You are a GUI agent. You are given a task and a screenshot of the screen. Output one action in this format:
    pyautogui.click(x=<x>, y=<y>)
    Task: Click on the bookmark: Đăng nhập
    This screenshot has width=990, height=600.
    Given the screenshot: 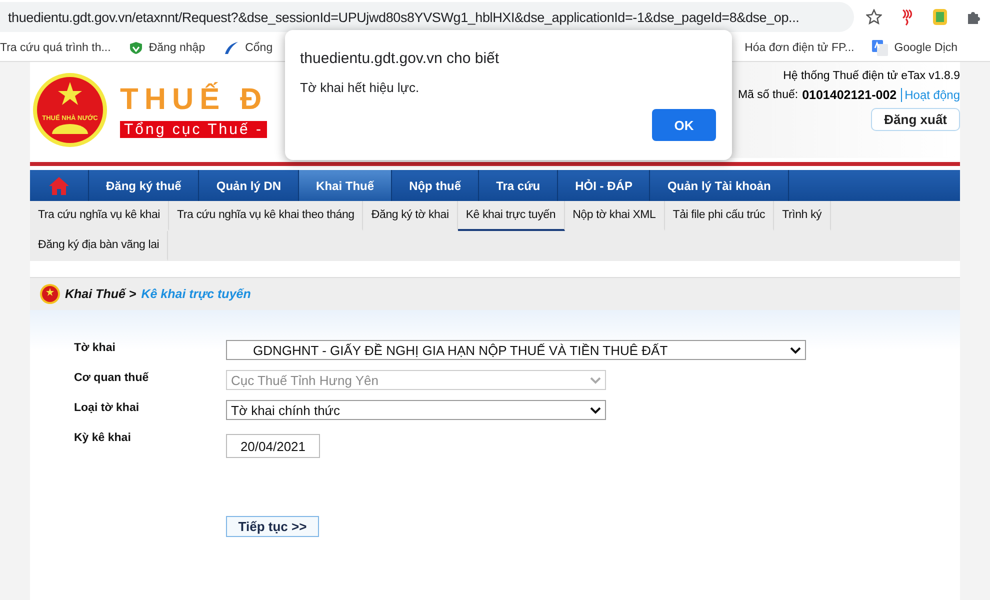 What is the action you would take?
    pyautogui.click(x=167, y=47)
    